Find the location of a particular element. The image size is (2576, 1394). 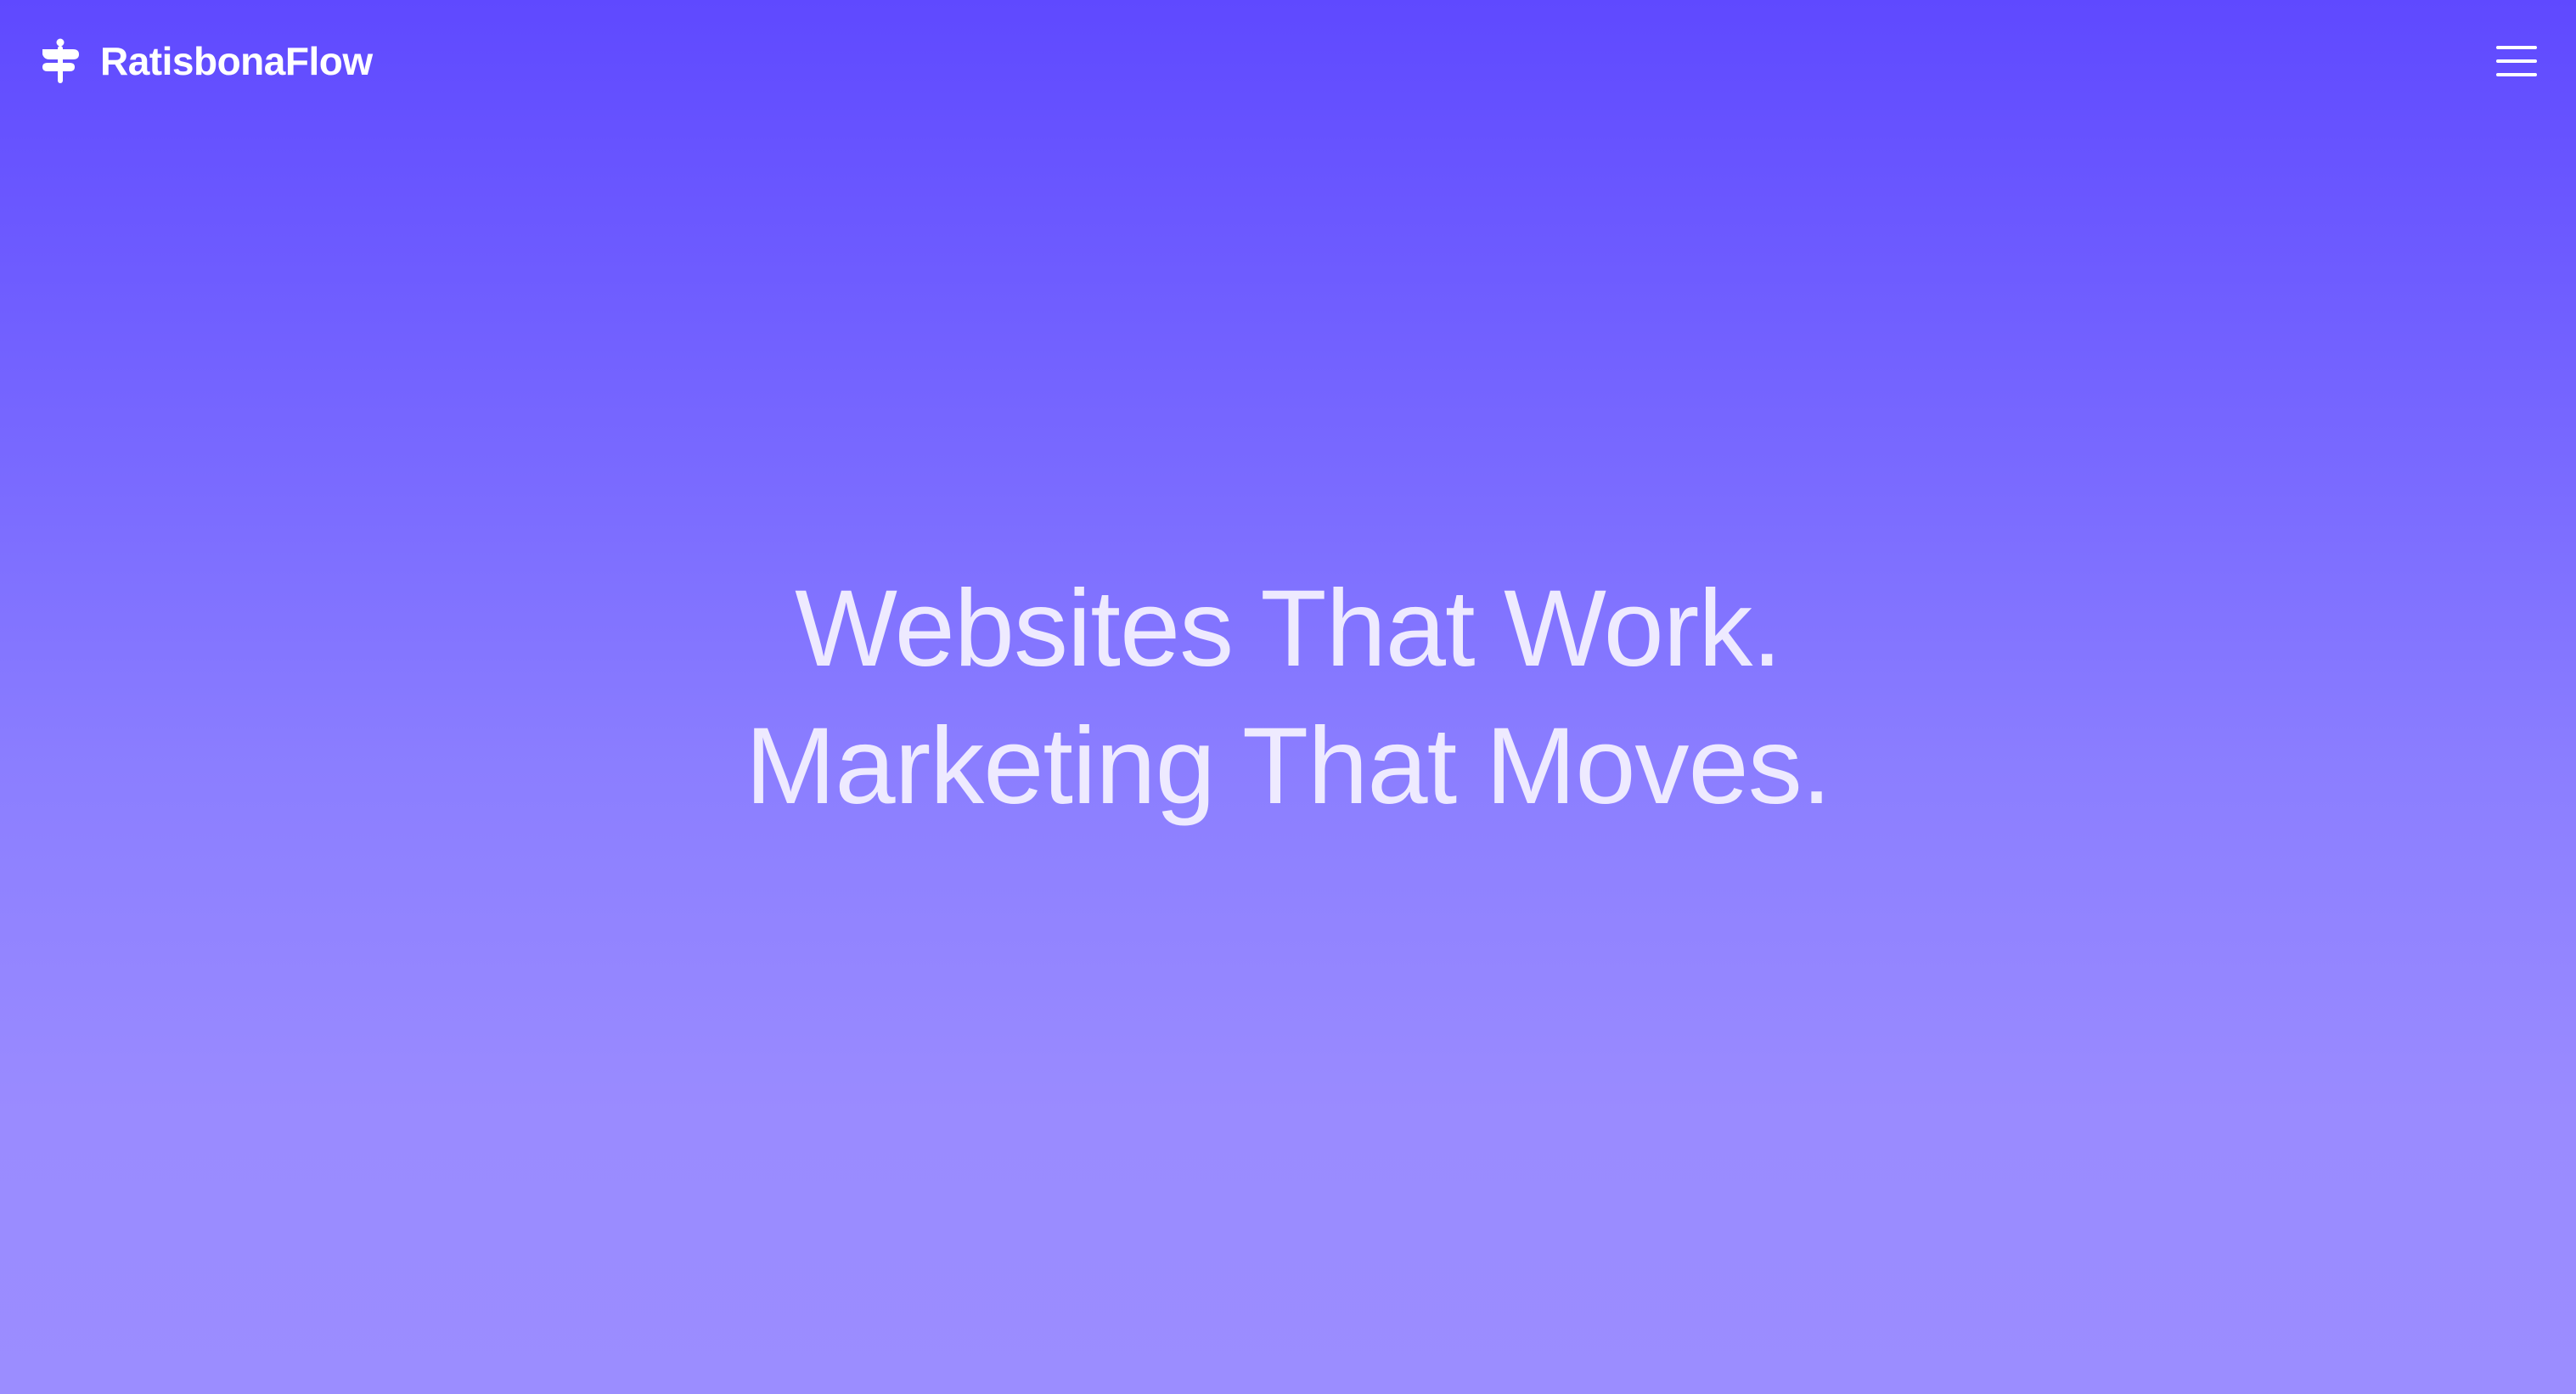

menu-button is located at coordinates (2516, 61).